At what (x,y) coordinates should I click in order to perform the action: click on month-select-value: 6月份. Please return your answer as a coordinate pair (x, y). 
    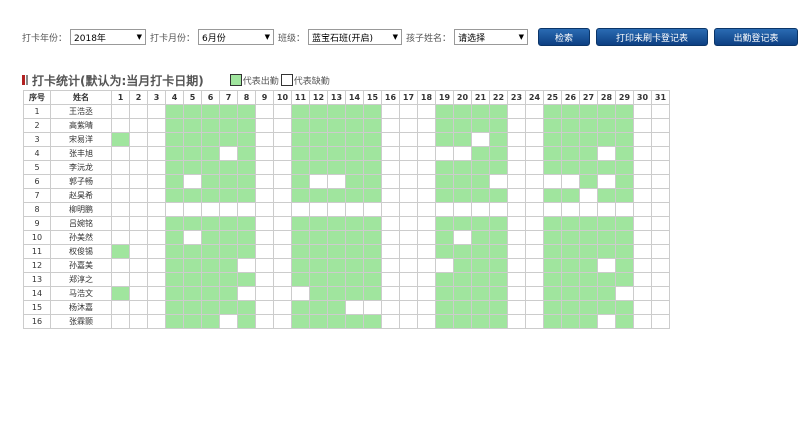
    Looking at the image, I should click on (214, 38).